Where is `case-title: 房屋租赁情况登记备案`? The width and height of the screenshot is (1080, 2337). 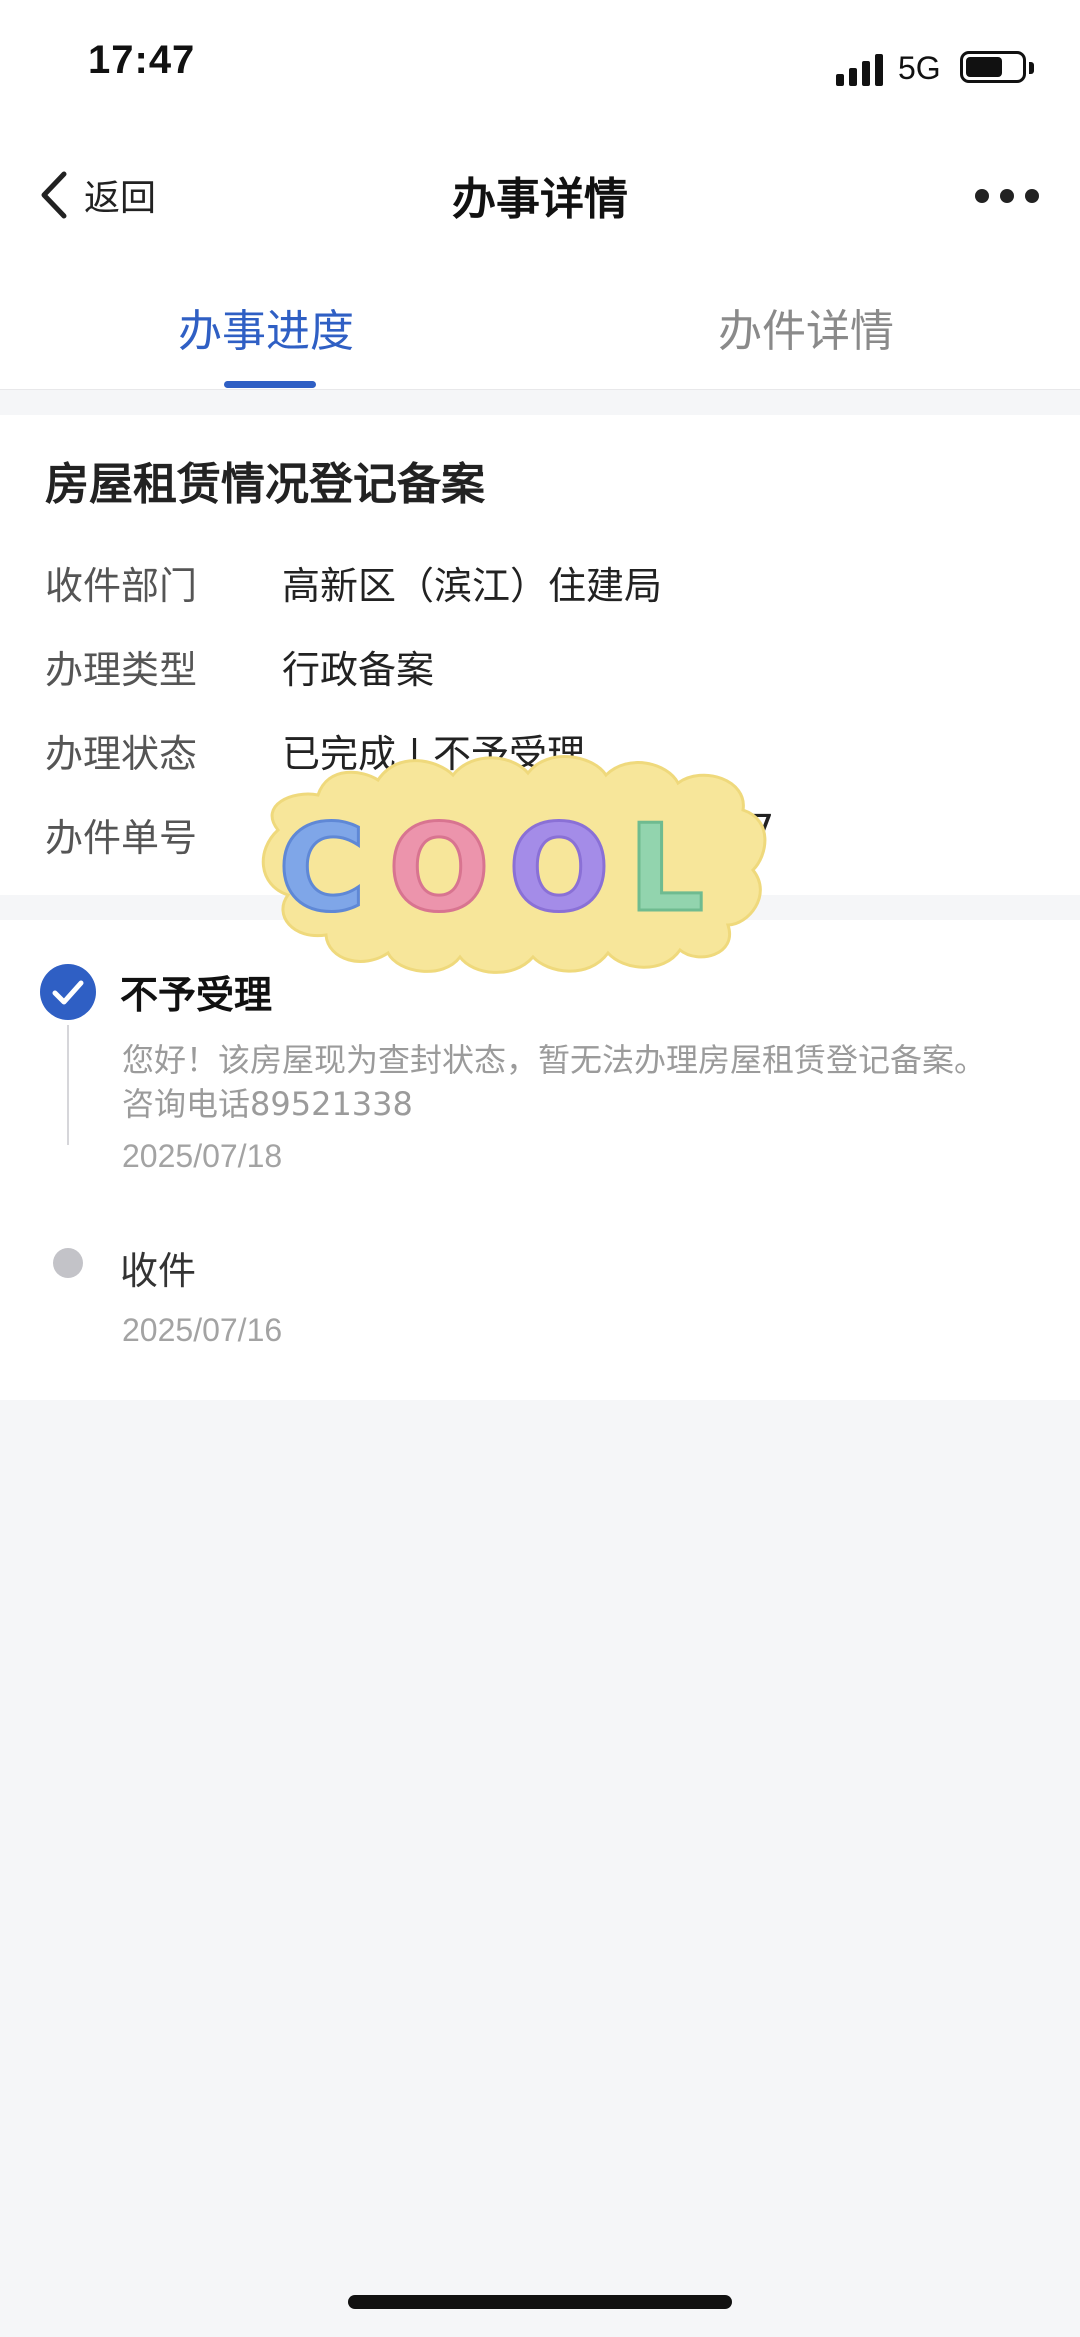 case-title: 房屋租赁情况登记备案 is located at coordinates (265, 484).